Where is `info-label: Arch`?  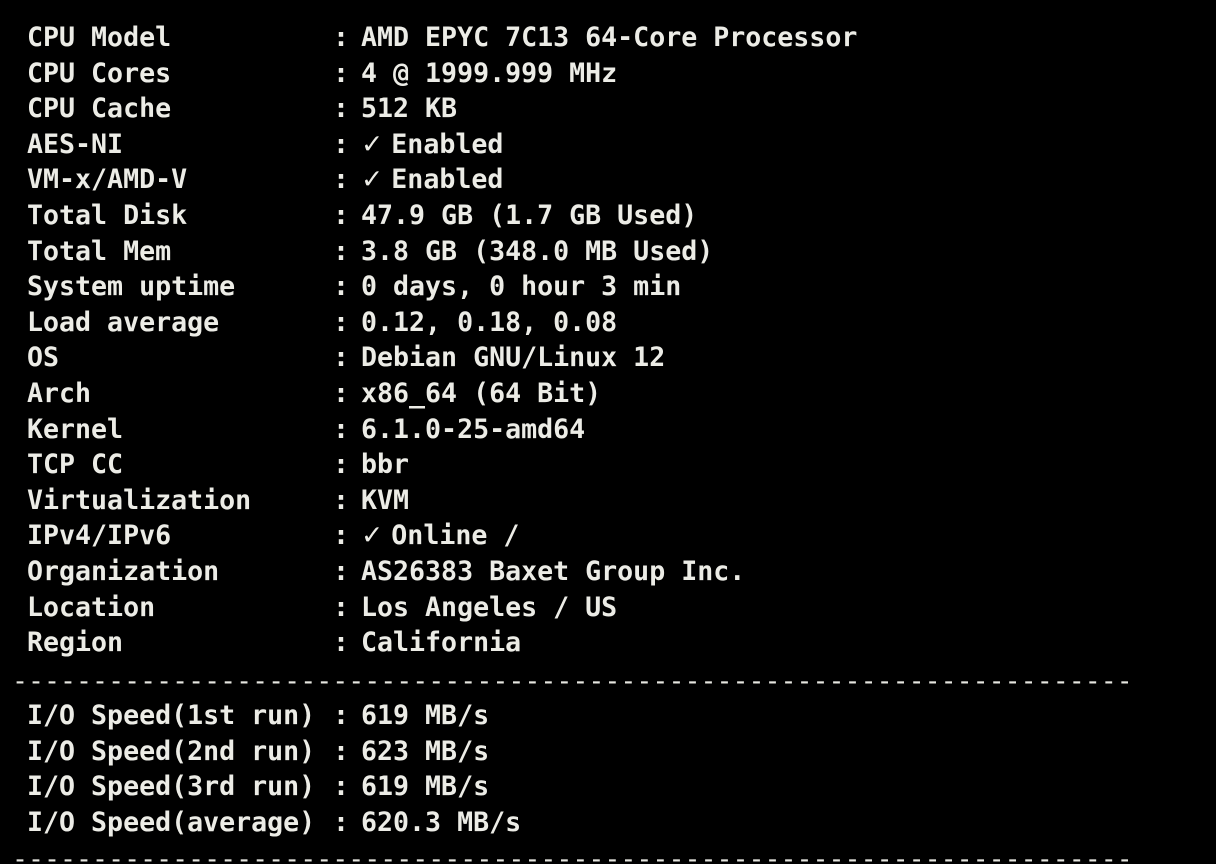
info-label: Arch is located at coordinates (59, 393).